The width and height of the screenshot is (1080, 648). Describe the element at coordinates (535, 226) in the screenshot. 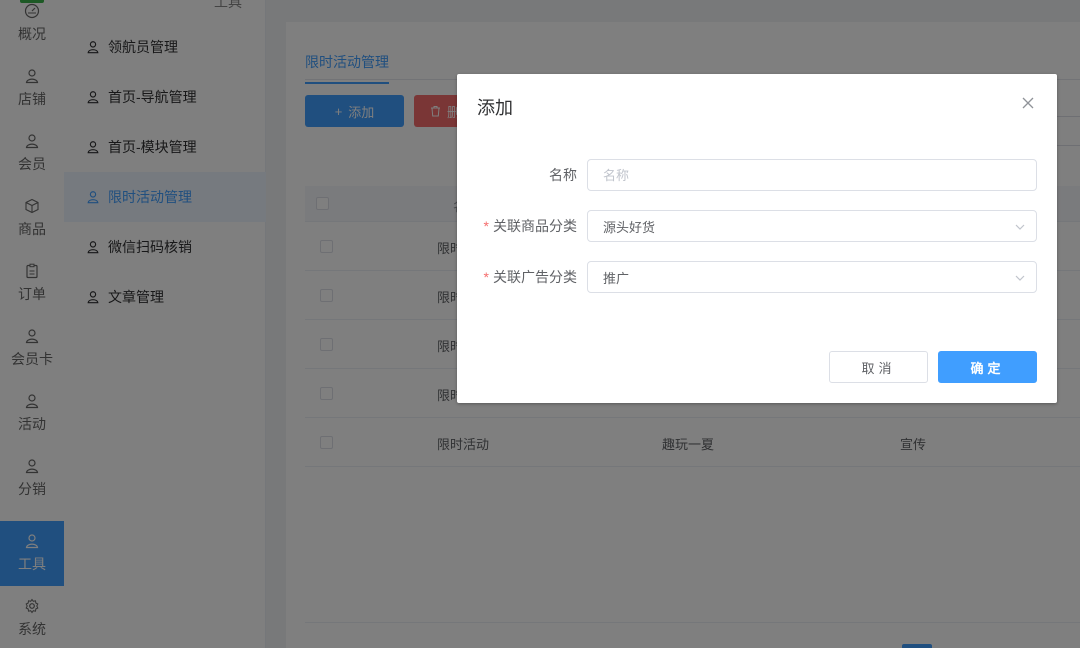

I see `goods-category-label-text: 关联商品分类` at that location.